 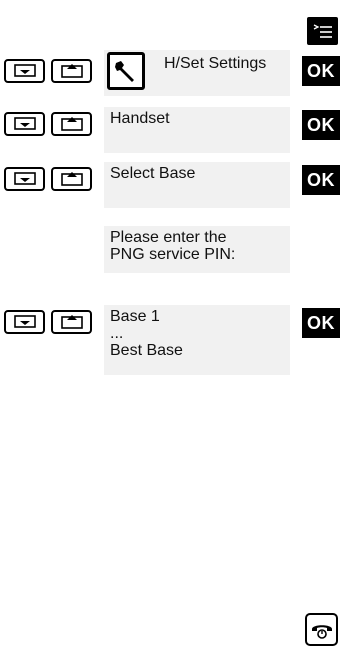 What do you see at coordinates (146, 350) in the screenshot?
I see `base-option-best: Best Base` at bounding box center [146, 350].